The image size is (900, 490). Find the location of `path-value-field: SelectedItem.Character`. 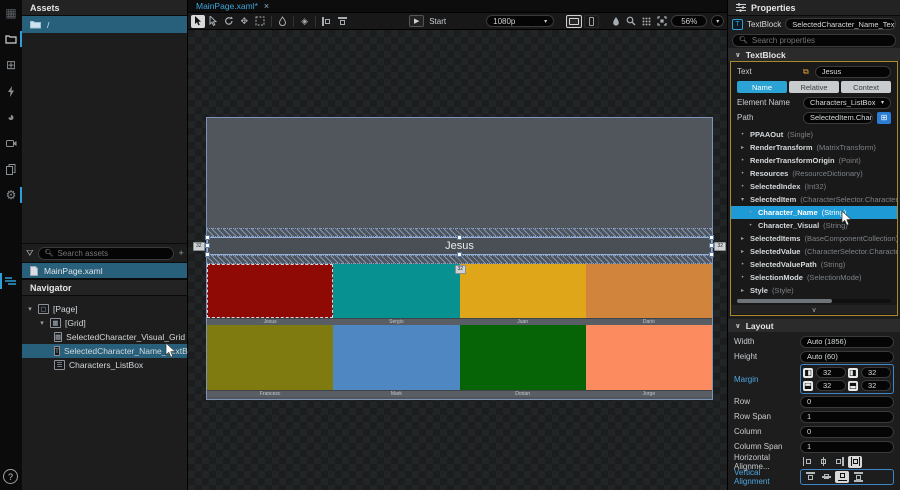

path-value-field: SelectedItem.Character is located at coordinates (838, 117).